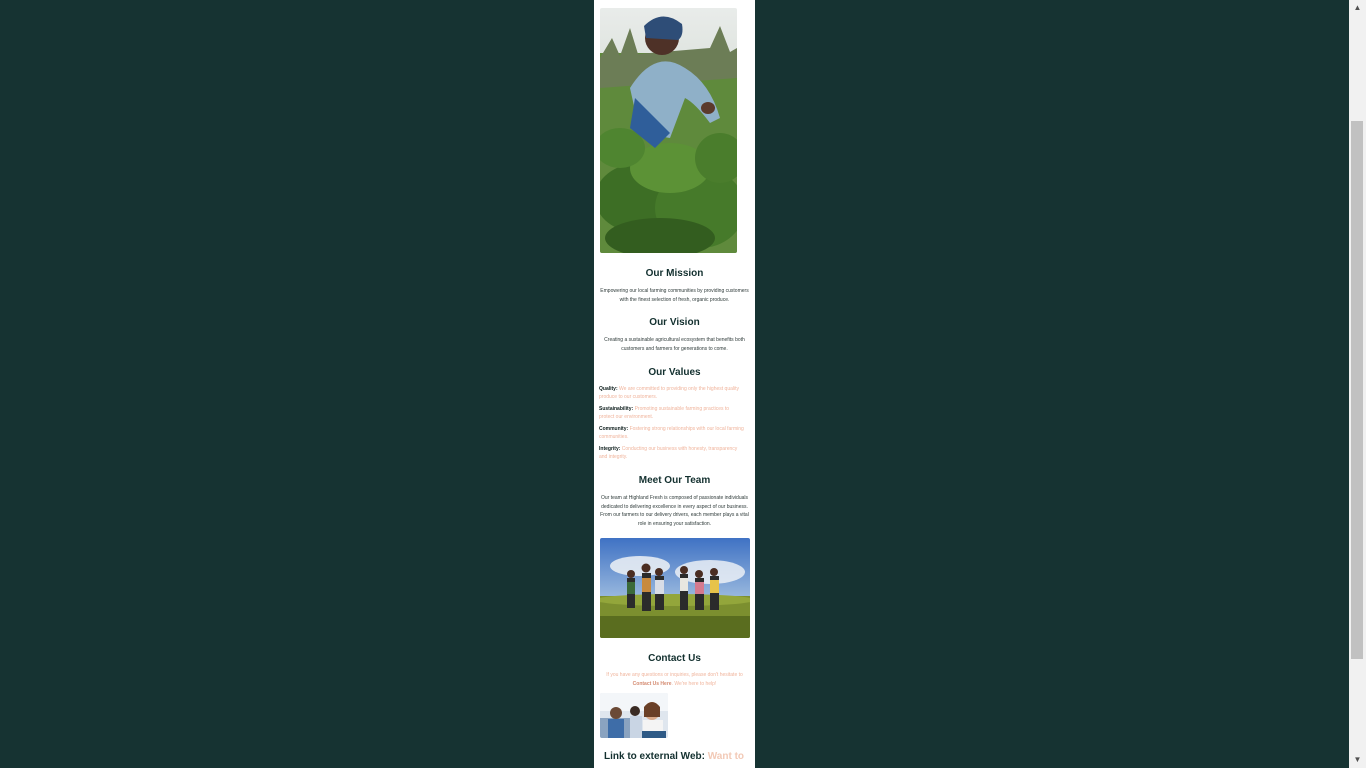 This screenshot has width=1366, height=768. What do you see at coordinates (694, 683) in the screenshot?
I see `contact-text-after: . We're here to help!` at bounding box center [694, 683].